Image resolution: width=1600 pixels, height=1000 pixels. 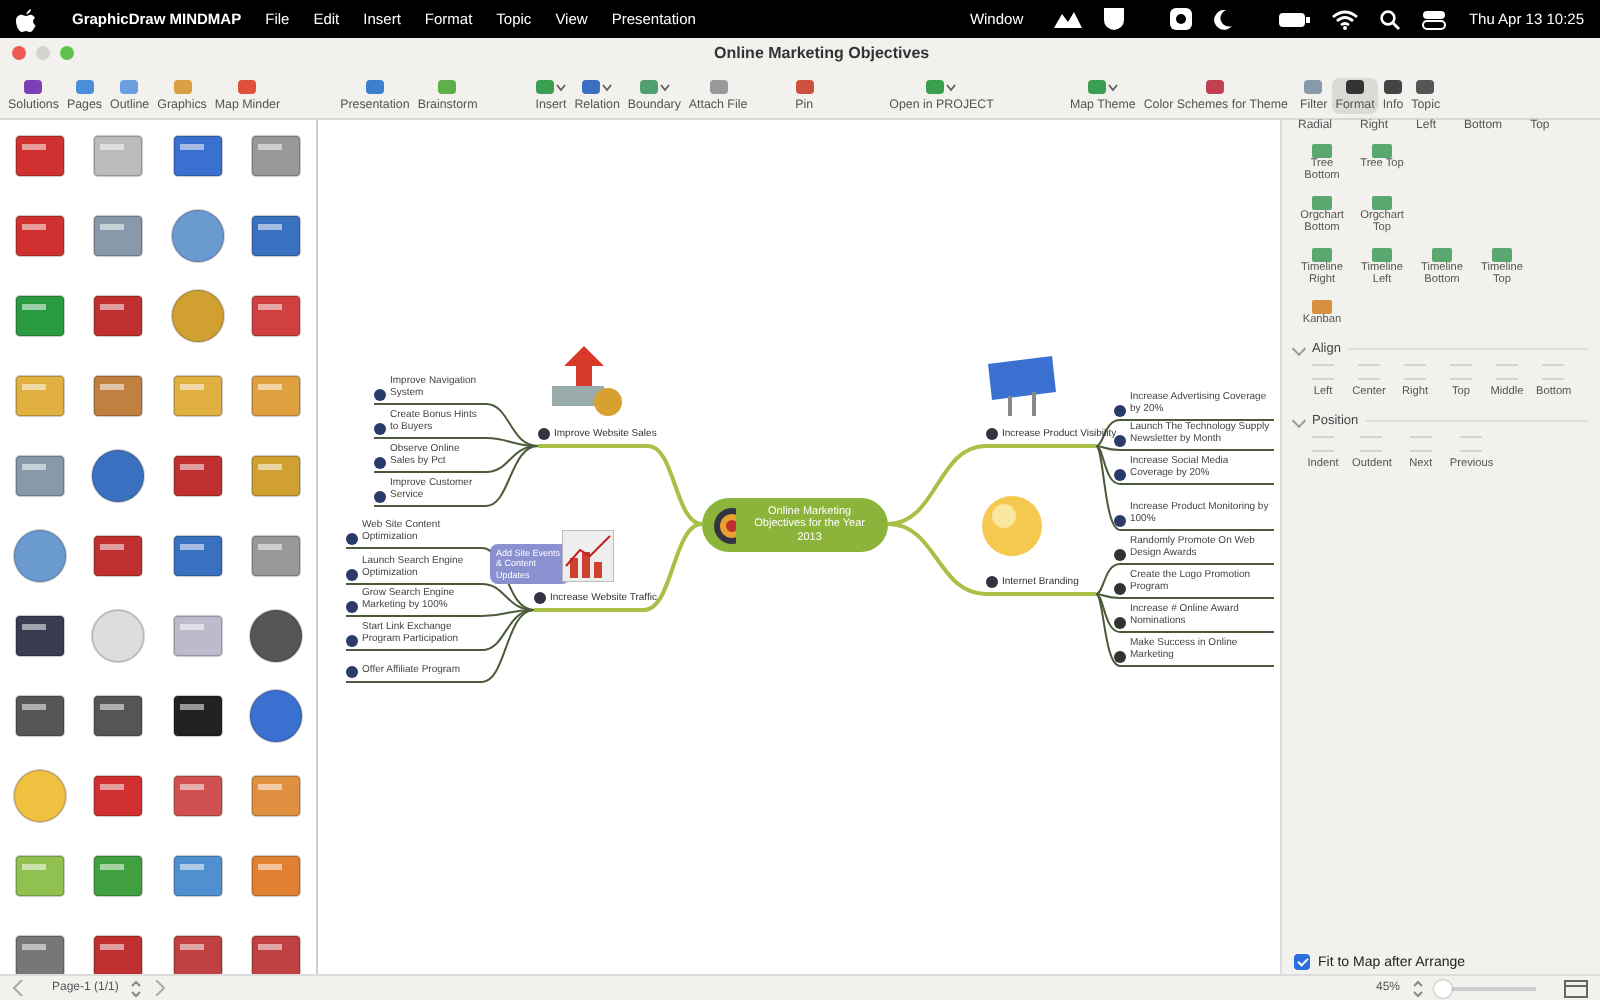 I want to click on www-globe-drawing, so click(x=1012, y=526).